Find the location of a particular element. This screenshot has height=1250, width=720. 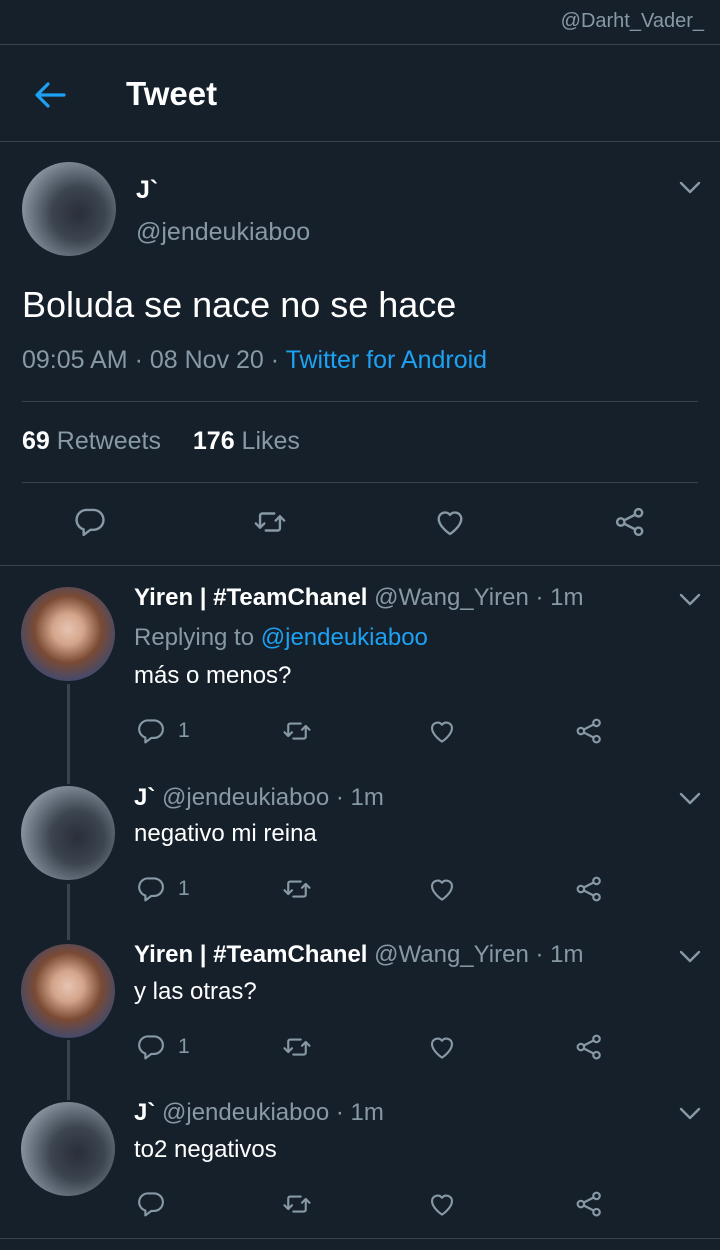

retweets-label: Retweets is located at coordinates (105, 441).